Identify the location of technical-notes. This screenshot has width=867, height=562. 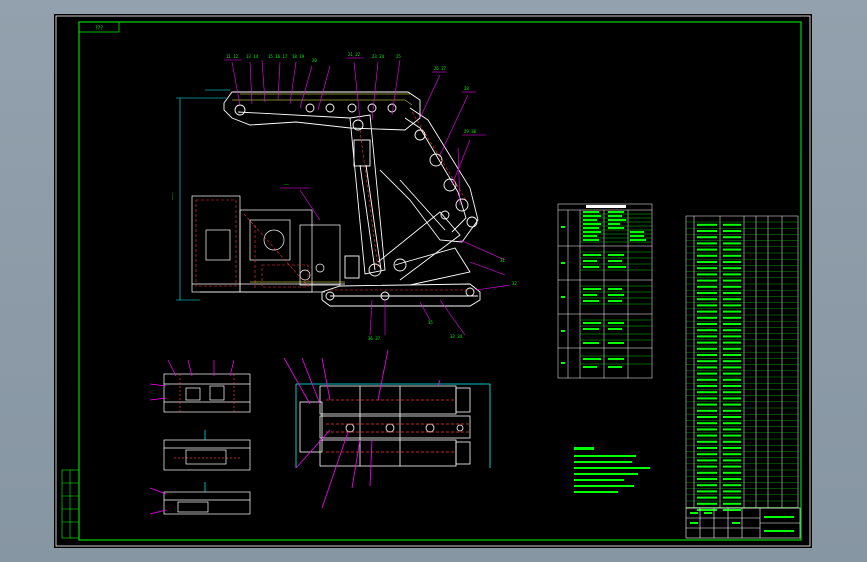
(612, 470).